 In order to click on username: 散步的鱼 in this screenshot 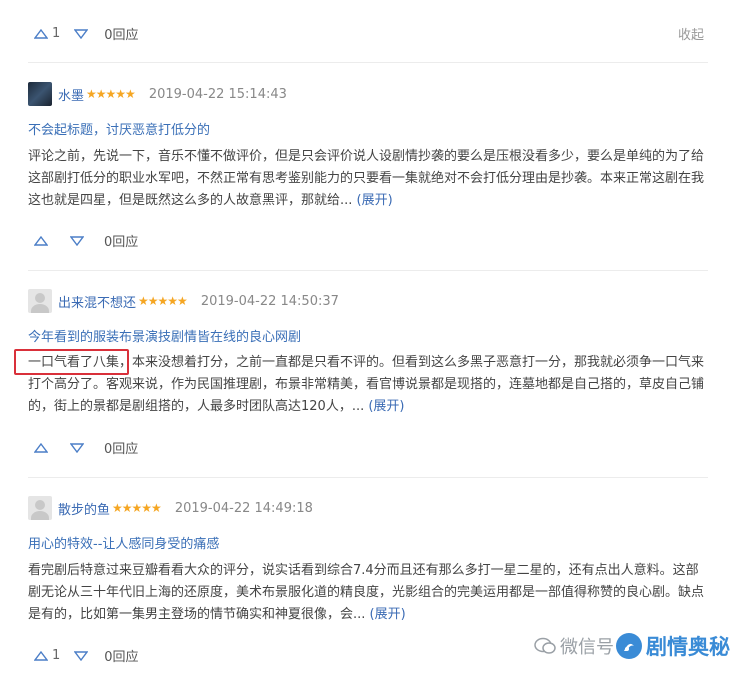, I will do `click(84, 508)`.